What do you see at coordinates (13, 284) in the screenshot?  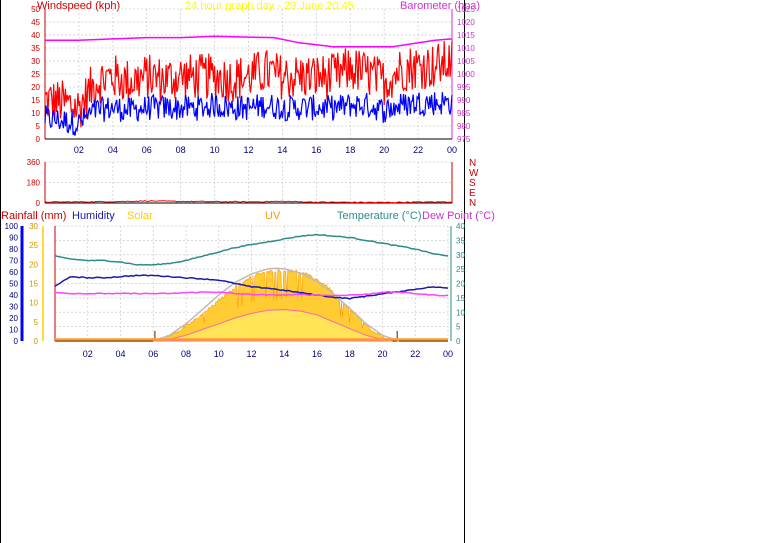 I see `y-tick-label-humidity: 50` at bounding box center [13, 284].